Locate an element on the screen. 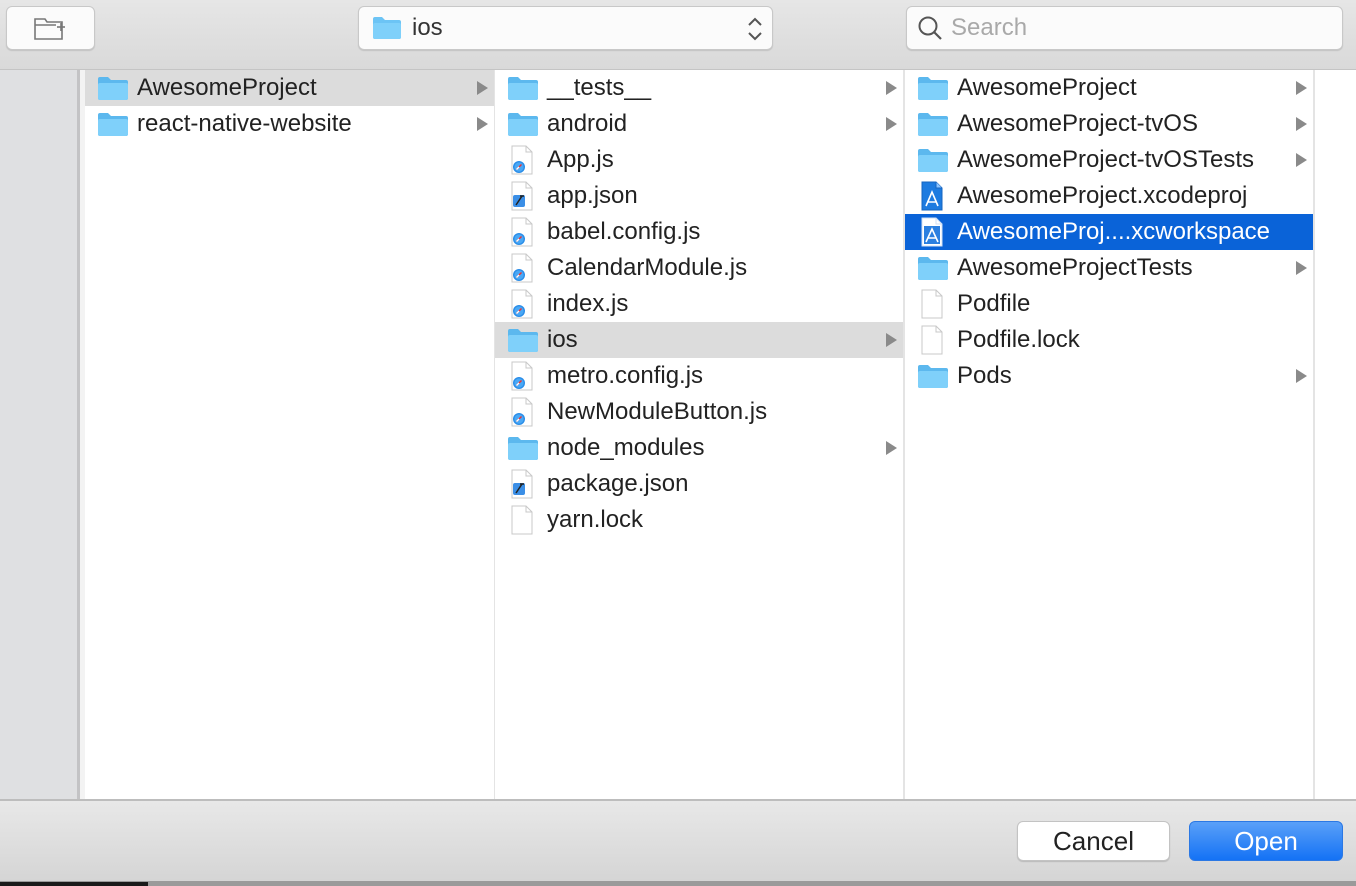 The height and width of the screenshot is (886, 1356). toolbar: ios is located at coordinates (678, 35).